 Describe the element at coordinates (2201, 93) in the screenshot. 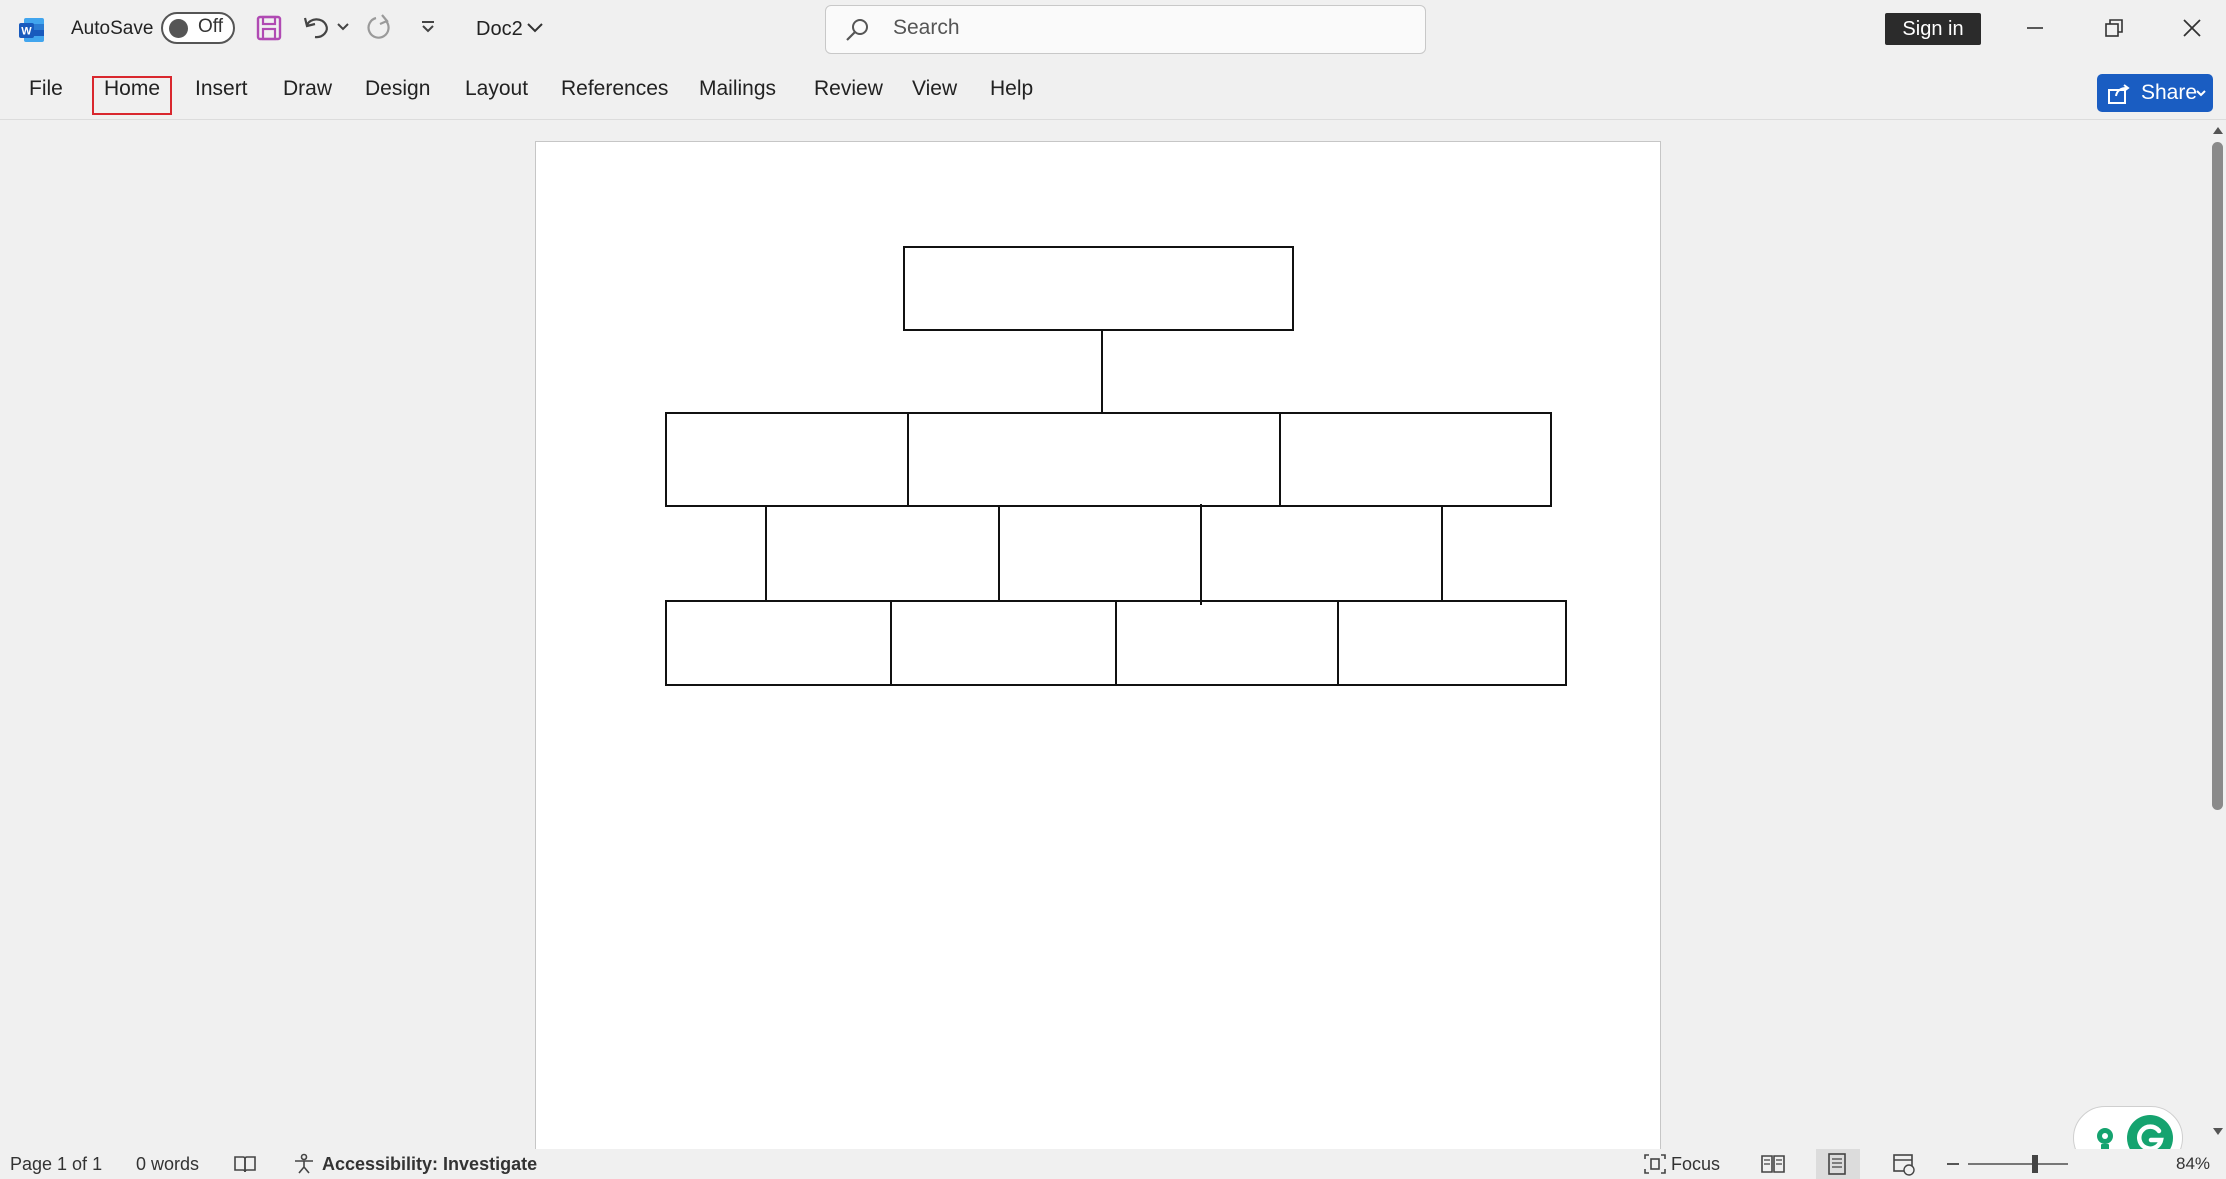

I see `share-chevron-icon` at that location.